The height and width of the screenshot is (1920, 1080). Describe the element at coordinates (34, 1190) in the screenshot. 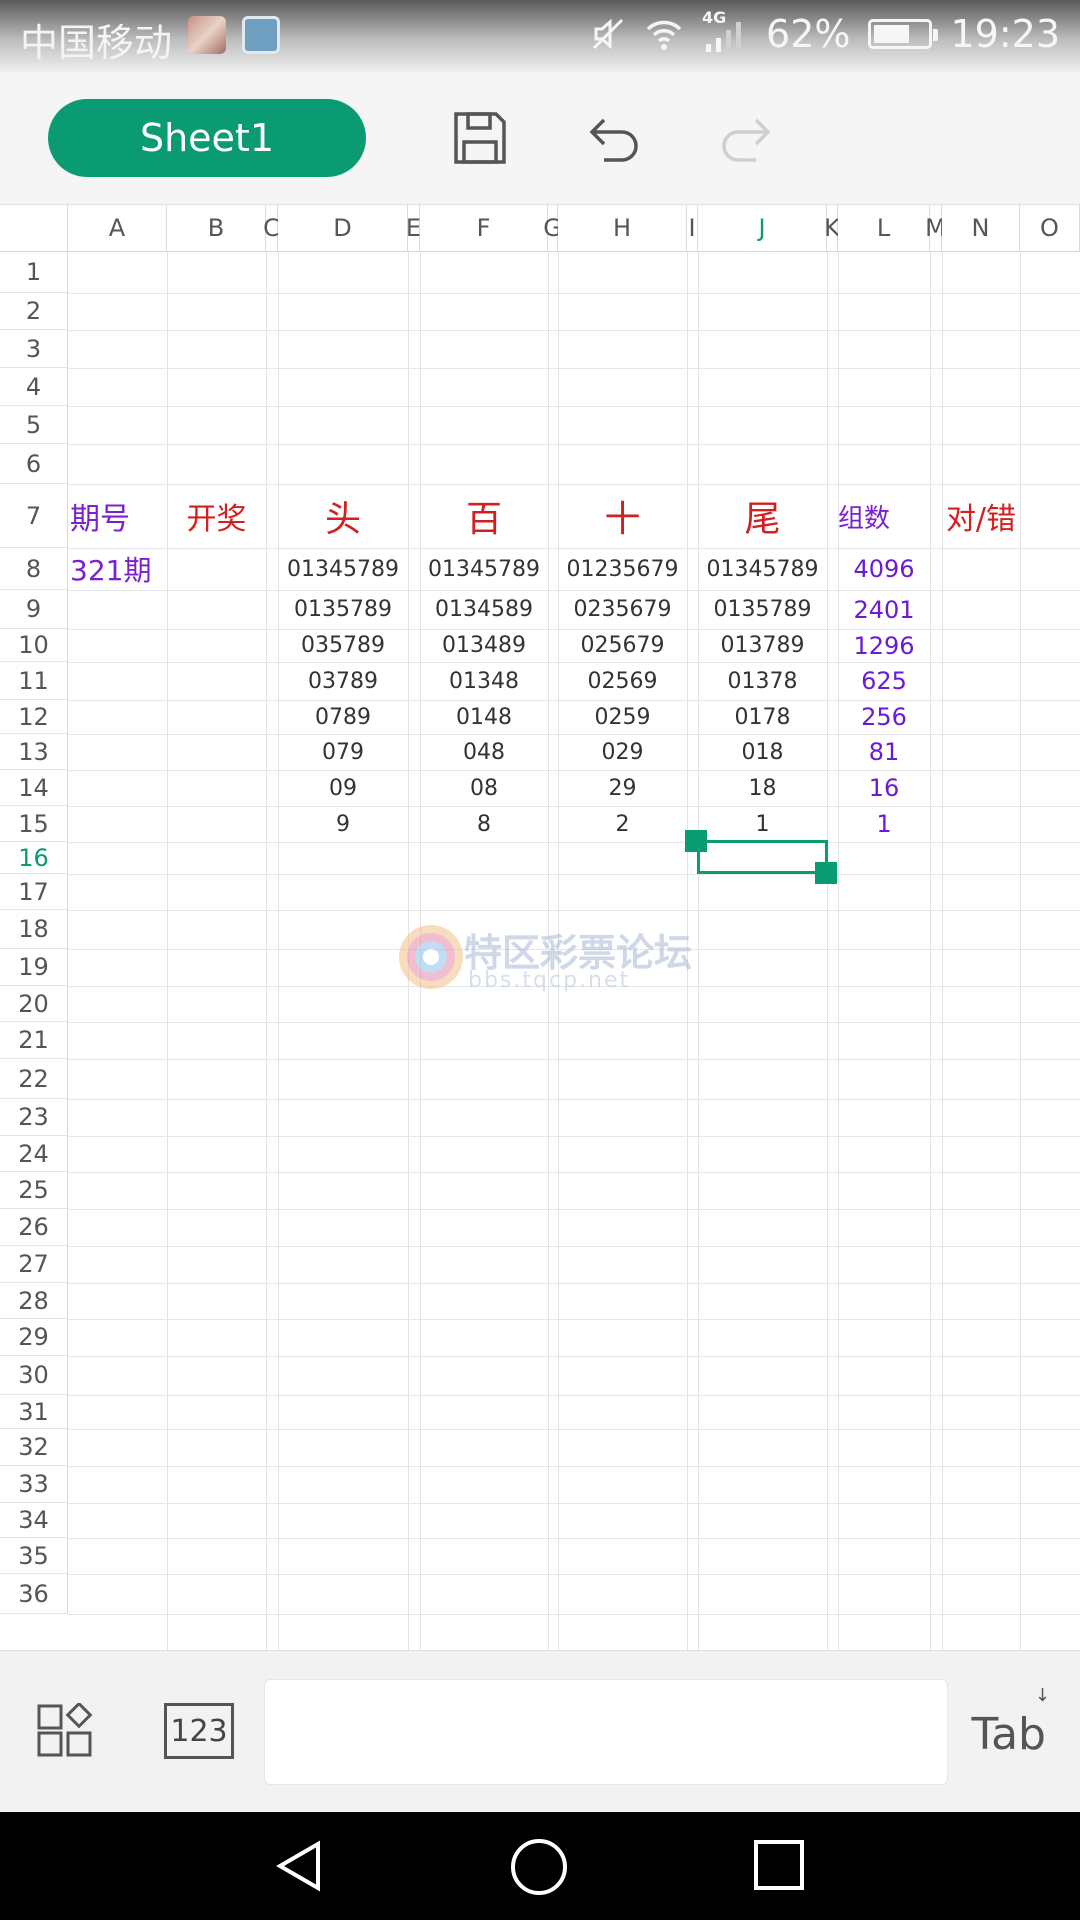

I see `row-header-25: 25` at that location.